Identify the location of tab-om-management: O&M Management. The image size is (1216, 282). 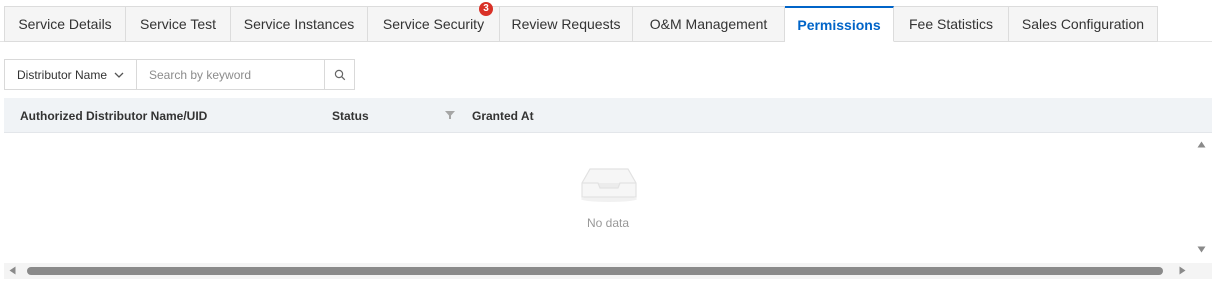
(709, 24).